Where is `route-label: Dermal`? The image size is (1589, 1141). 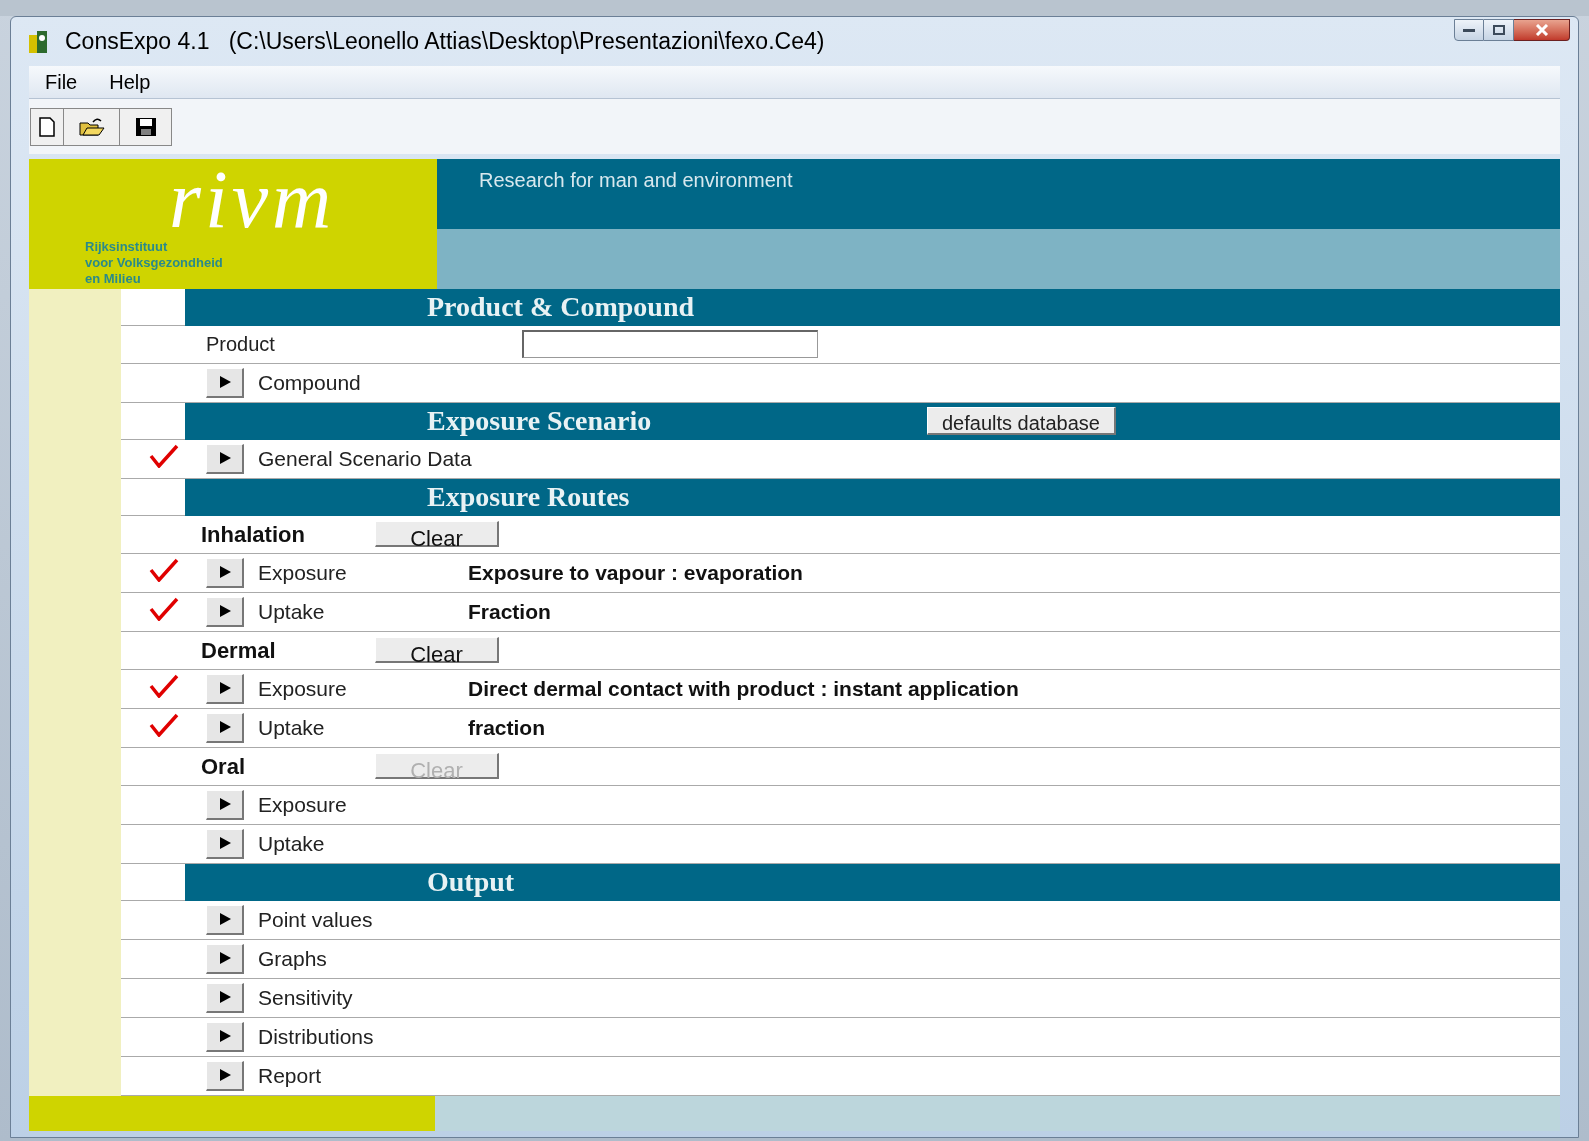 route-label: Dermal is located at coordinates (239, 650).